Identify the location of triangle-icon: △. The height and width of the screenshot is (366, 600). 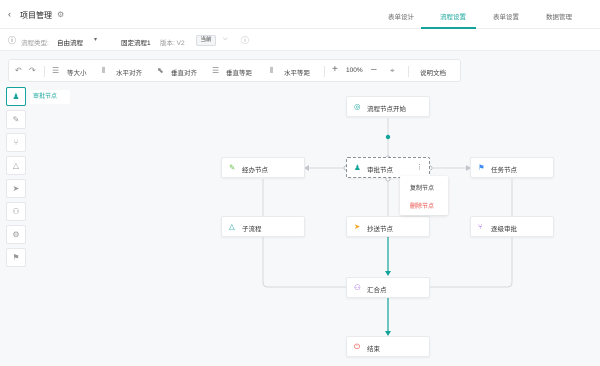
(232, 226).